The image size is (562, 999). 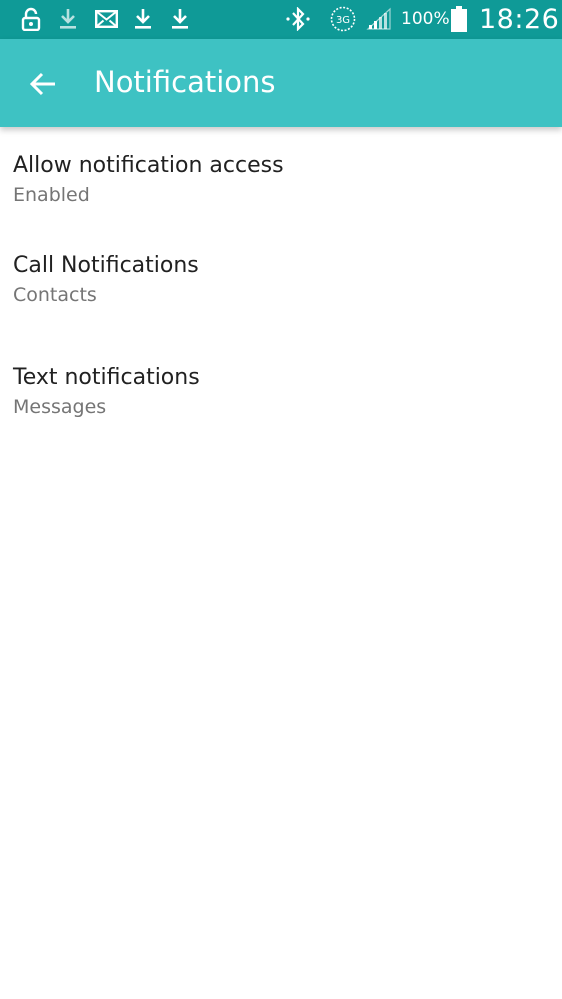 What do you see at coordinates (379, 19) in the screenshot?
I see `signal-icon` at bounding box center [379, 19].